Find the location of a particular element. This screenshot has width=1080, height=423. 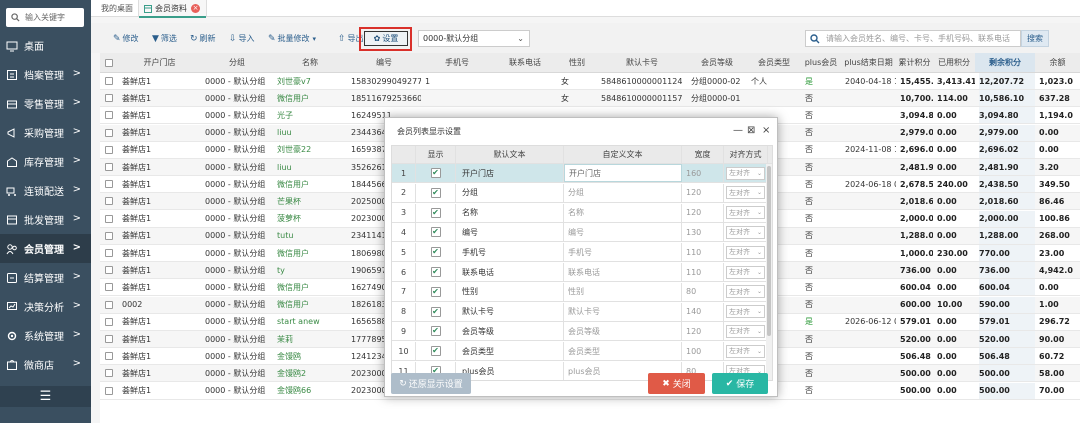

member-search-input: 请输入会员姓名、编号、卡号、手机号码、联系电话 is located at coordinates (913, 38).